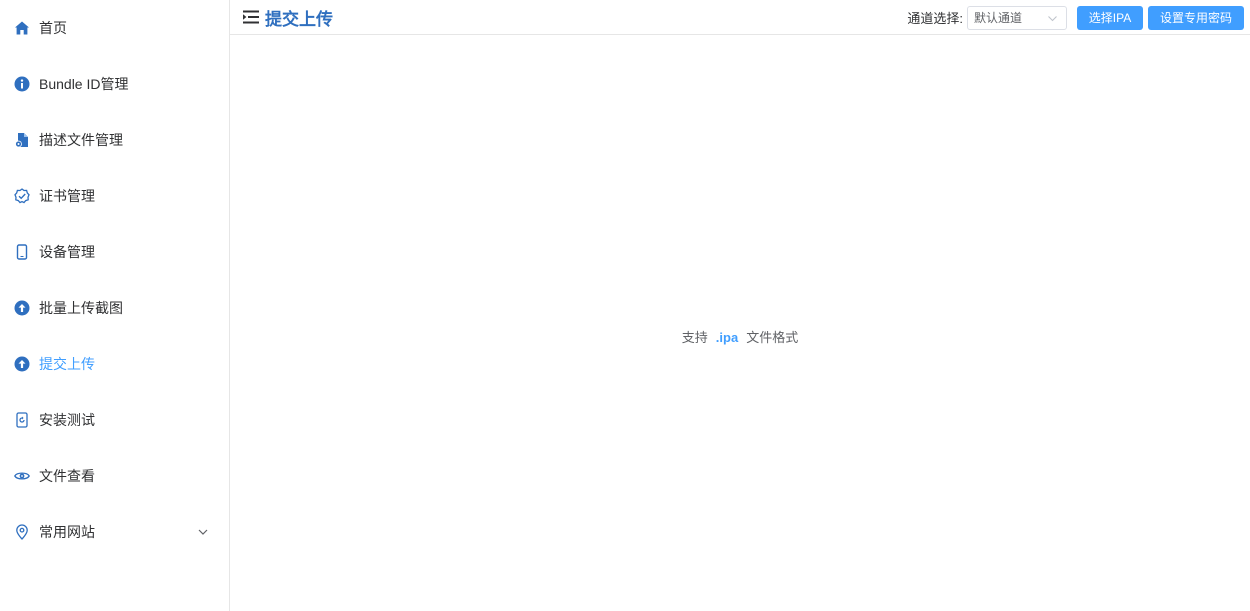 The image size is (1250, 611). I want to click on view-icon, so click(22, 476).